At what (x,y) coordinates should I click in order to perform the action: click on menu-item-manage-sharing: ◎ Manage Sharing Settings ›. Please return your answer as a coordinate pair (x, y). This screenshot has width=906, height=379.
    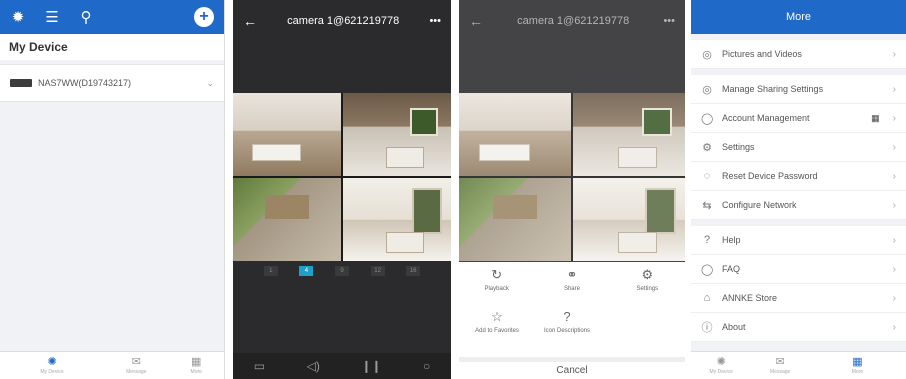
    Looking at the image, I should click on (798, 89).